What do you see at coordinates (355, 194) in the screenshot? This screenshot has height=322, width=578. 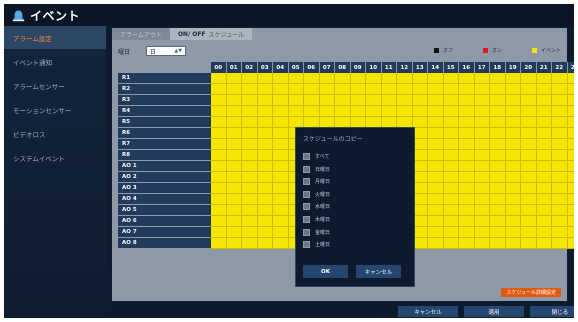 I see `dialog-option: 火曜日` at bounding box center [355, 194].